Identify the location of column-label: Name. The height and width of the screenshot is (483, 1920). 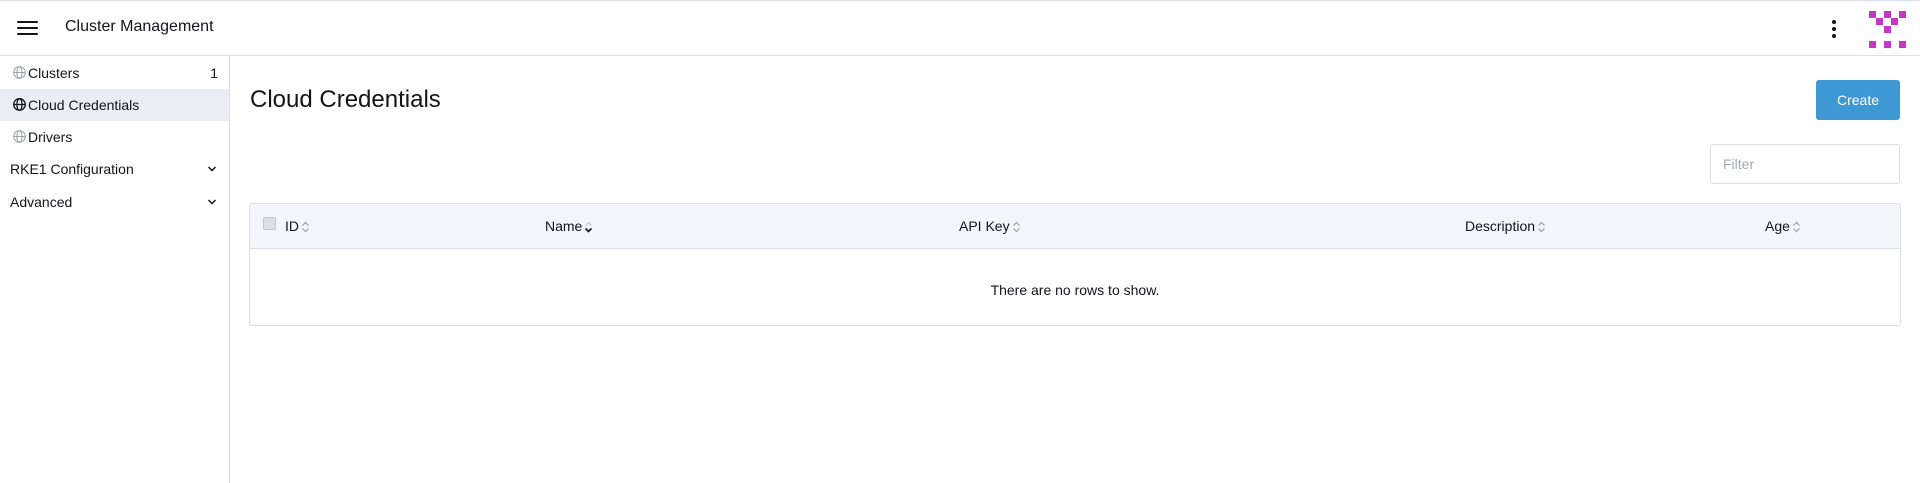
(564, 226).